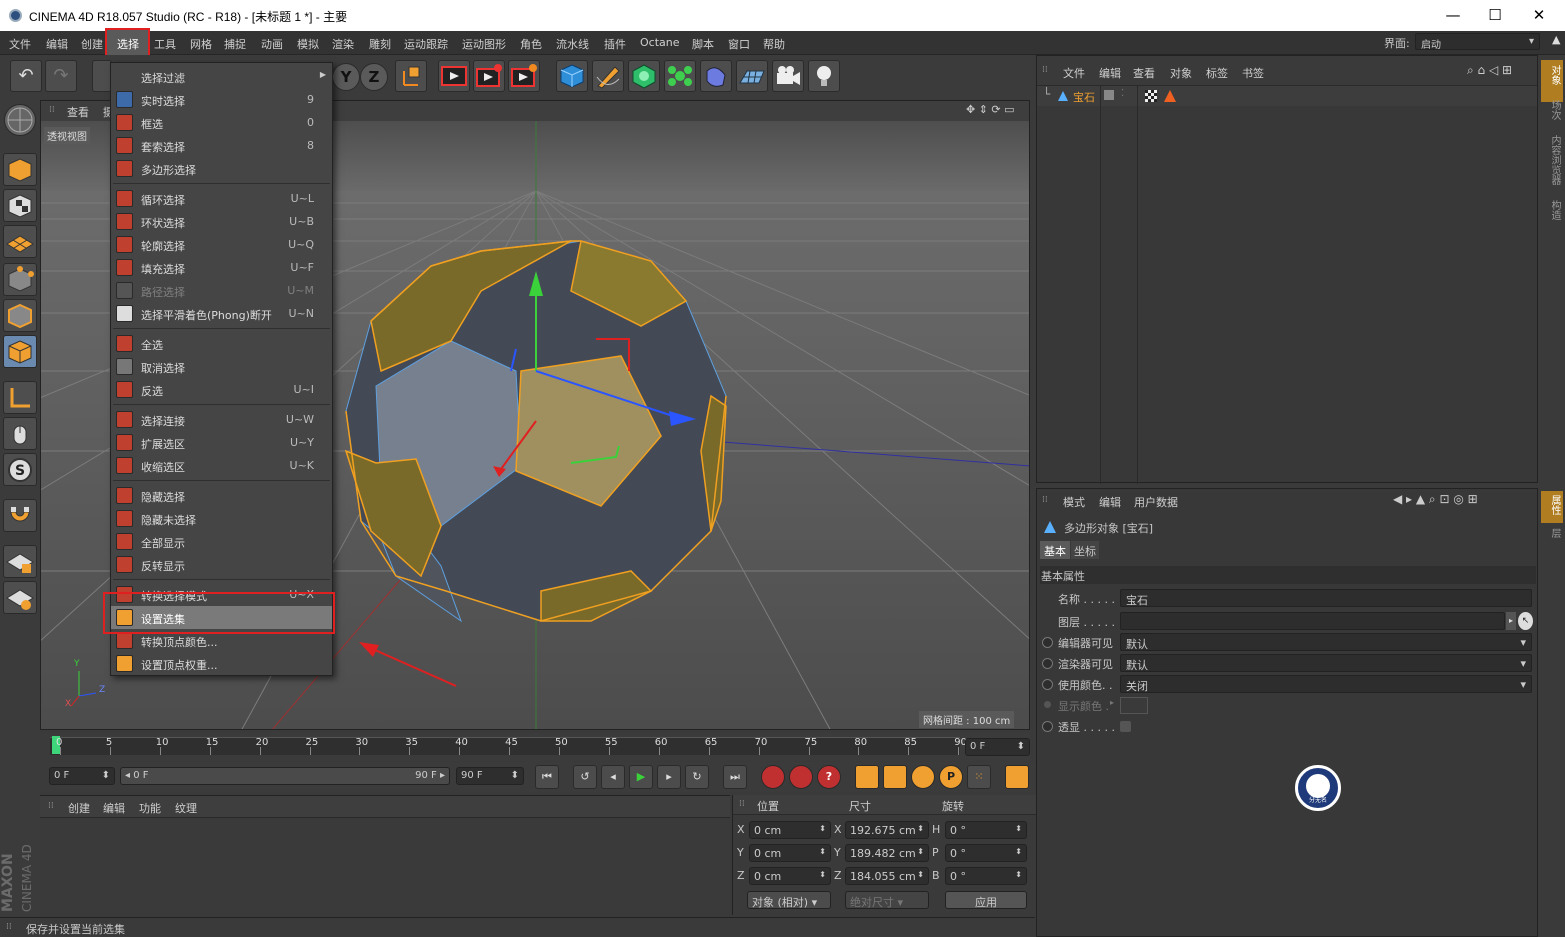 The height and width of the screenshot is (937, 1565). What do you see at coordinates (1489, 70) in the screenshot?
I see `object-toolbar-icons: ⌕ ⌂ ◁ ⊞` at bounding box center [1489, 70].